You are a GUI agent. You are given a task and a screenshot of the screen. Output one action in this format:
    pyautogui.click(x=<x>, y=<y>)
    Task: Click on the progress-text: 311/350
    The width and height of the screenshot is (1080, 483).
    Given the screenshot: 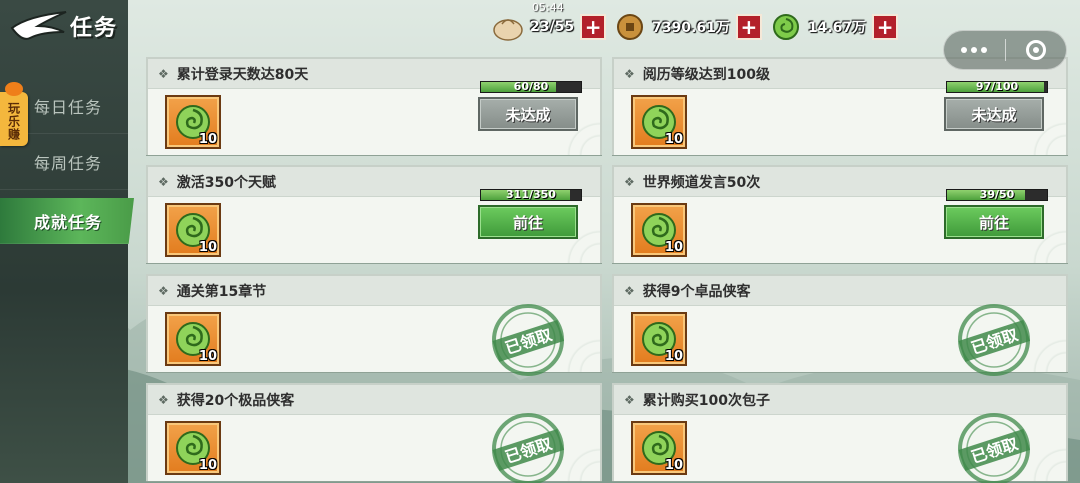 What is the action you would take?
    pyautogui.click(x=531, y=194)
    